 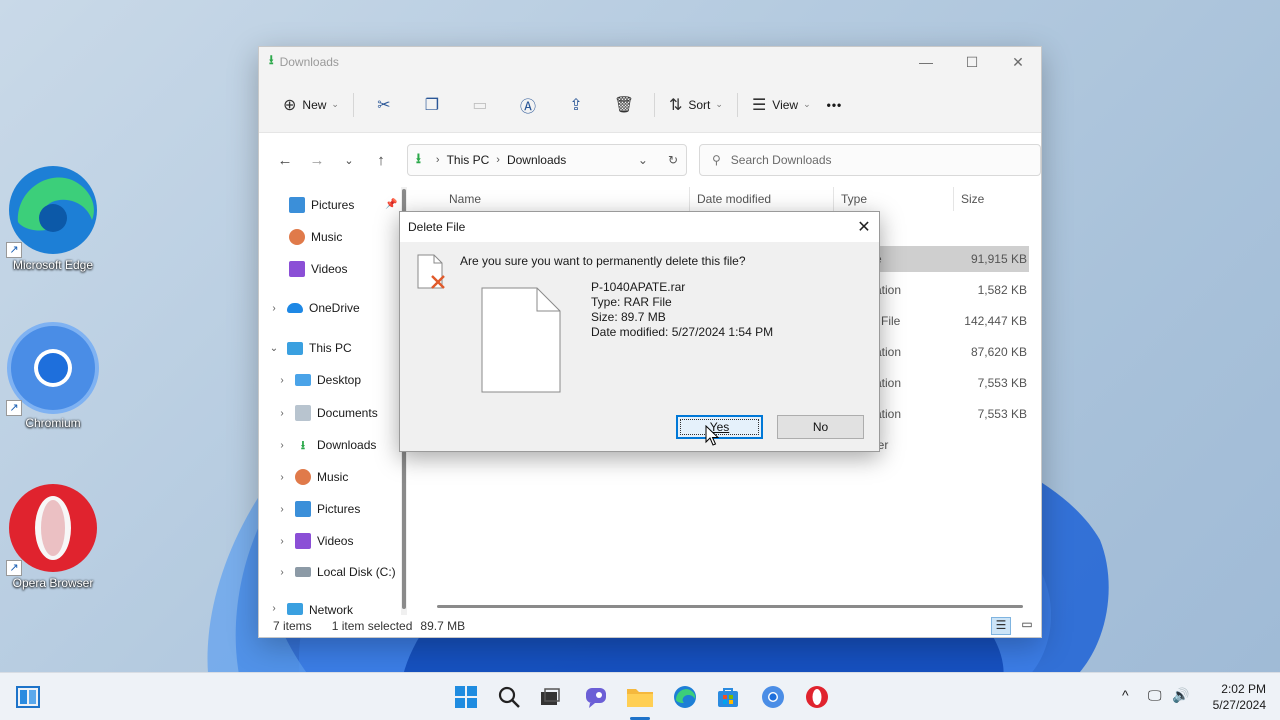 I want to click on task-view-icon, so click(x=550, y=697).